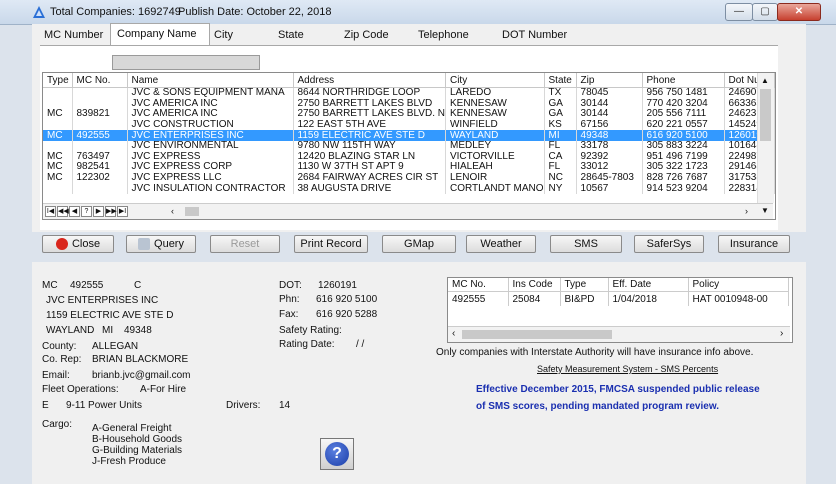 This screenshot has height=484, width=836. What do you see at coordinates (74, 211) in the screenshot?
I see `nav-prev-button: ◀` at bounding box center [74, 211].